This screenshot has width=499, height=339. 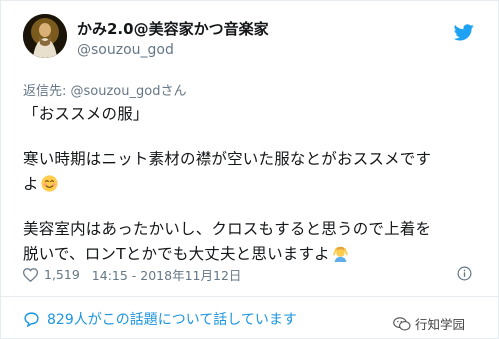 I want to click on reply-suffix: さん, so click(x=173, y=91).